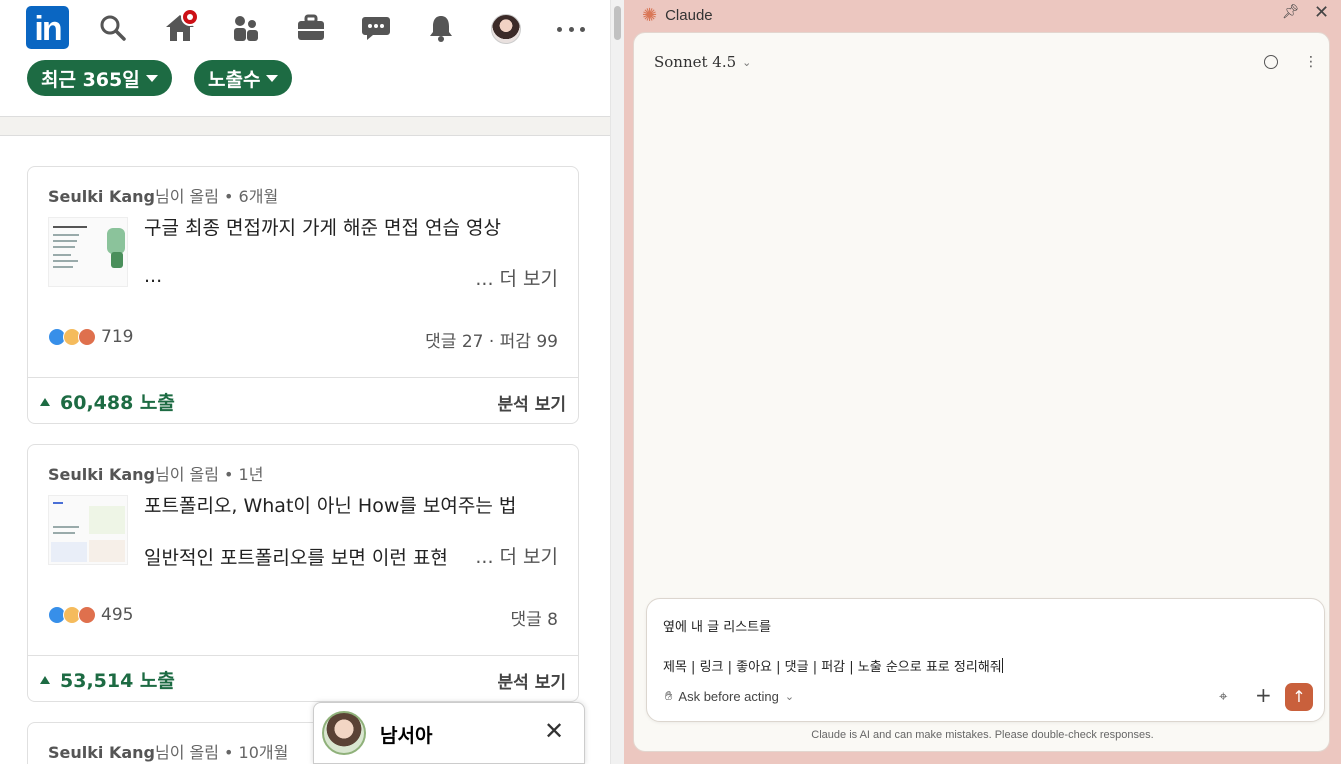 This screenshot has width=1341, height=764. Describe the element at coordinates (1311, 62) in the screenshot. I see `more-vertical-icon: ⋮` at that location.